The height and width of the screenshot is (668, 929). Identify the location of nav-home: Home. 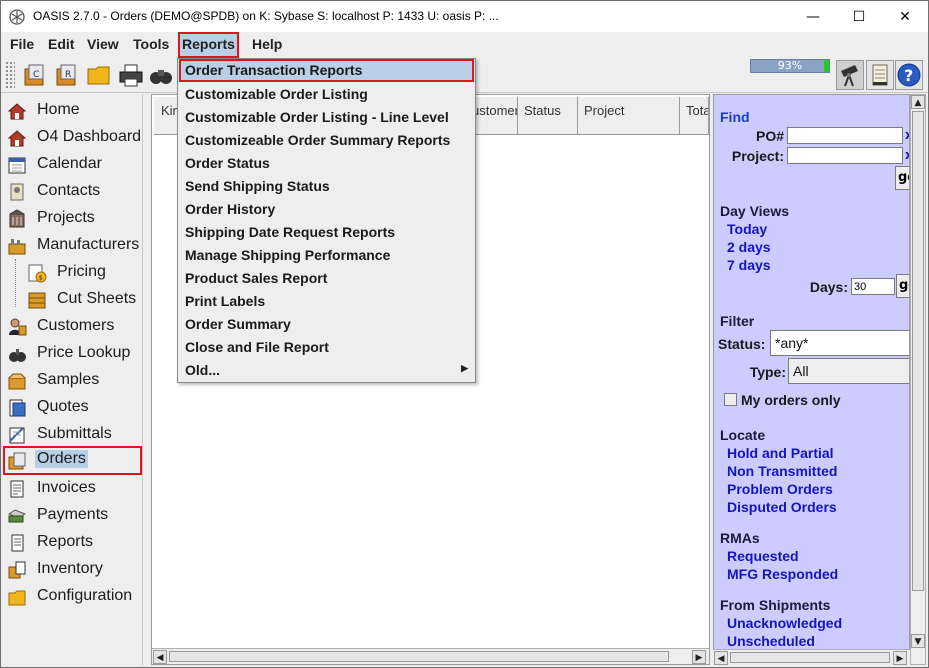
(73, 110).